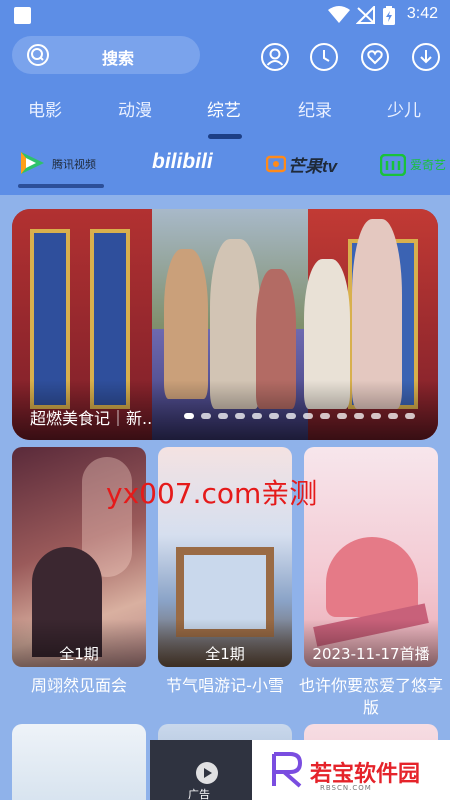  I want to click on tencent-video-logo-icon, so click(32, 165).